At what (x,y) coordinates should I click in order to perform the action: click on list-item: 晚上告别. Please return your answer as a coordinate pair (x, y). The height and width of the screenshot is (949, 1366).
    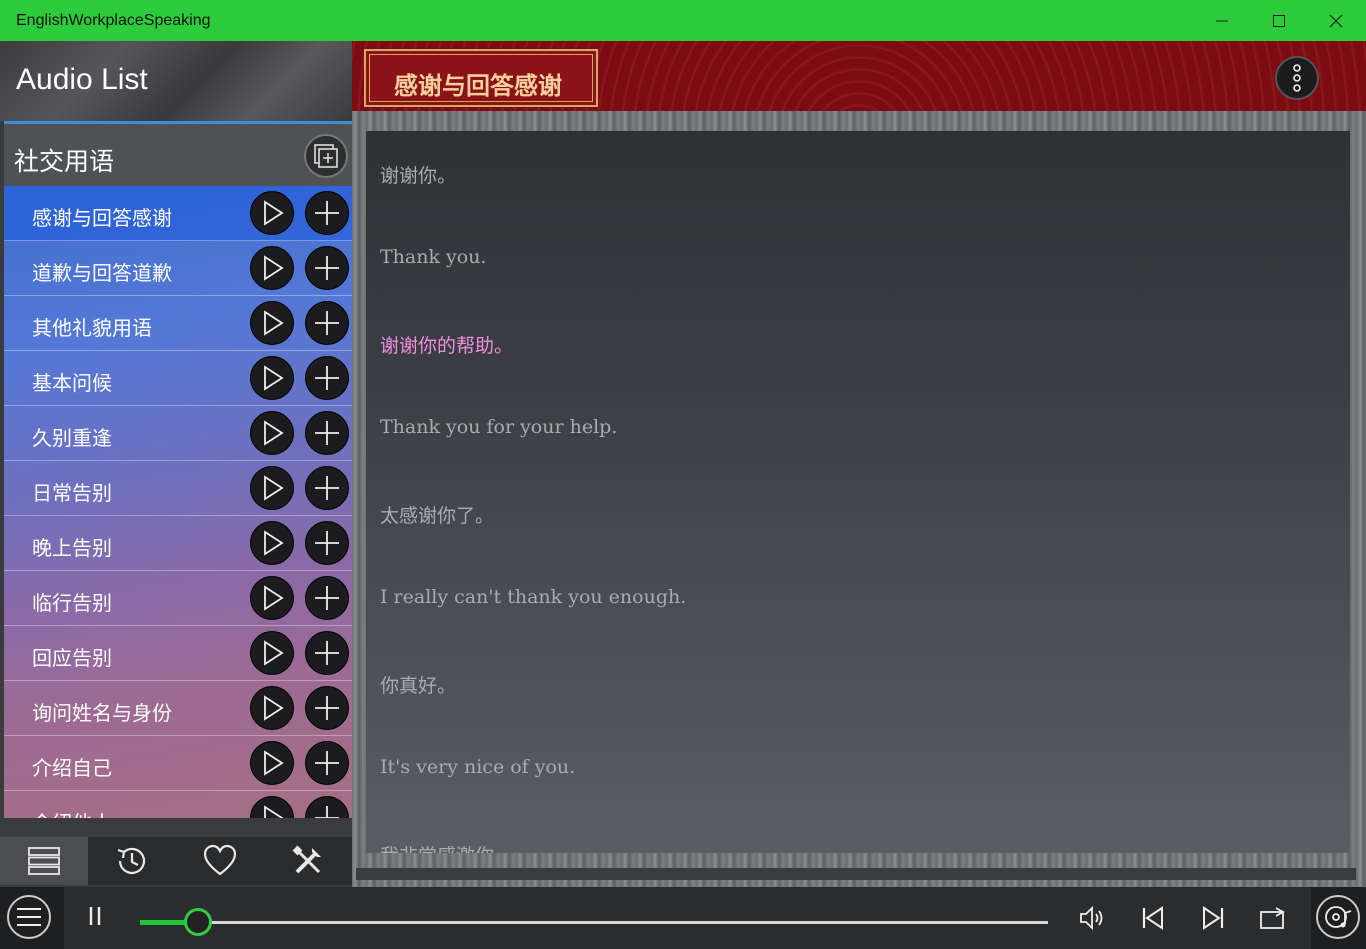
    Looking at the image, I should click on (178, 543).